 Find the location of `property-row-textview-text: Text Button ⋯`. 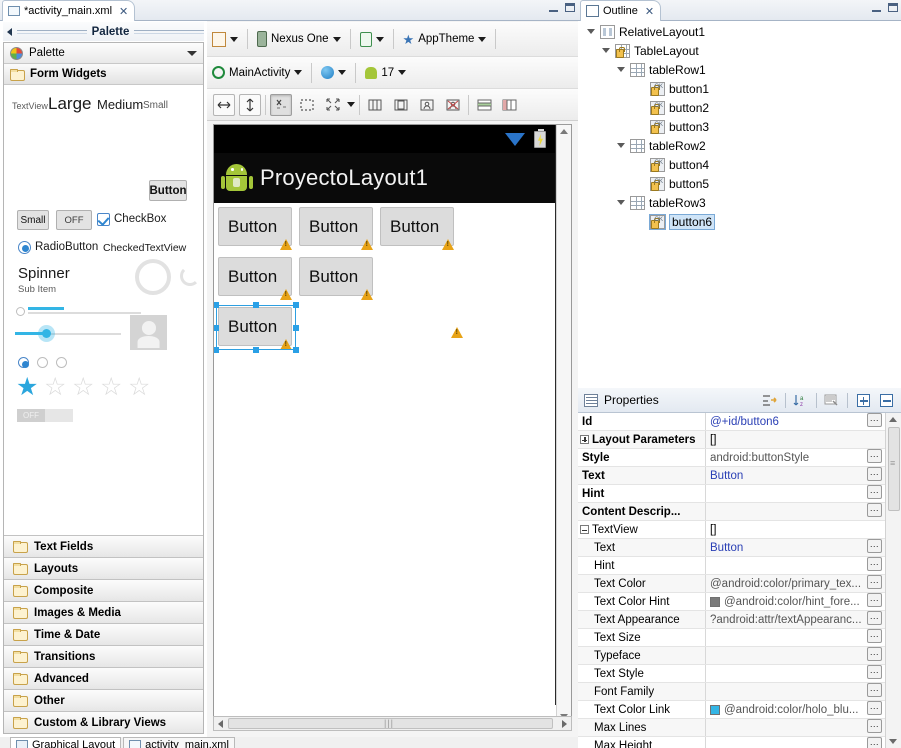

property-row-textview-text: Text Button ⋯ is located at coordinates (739, 548).